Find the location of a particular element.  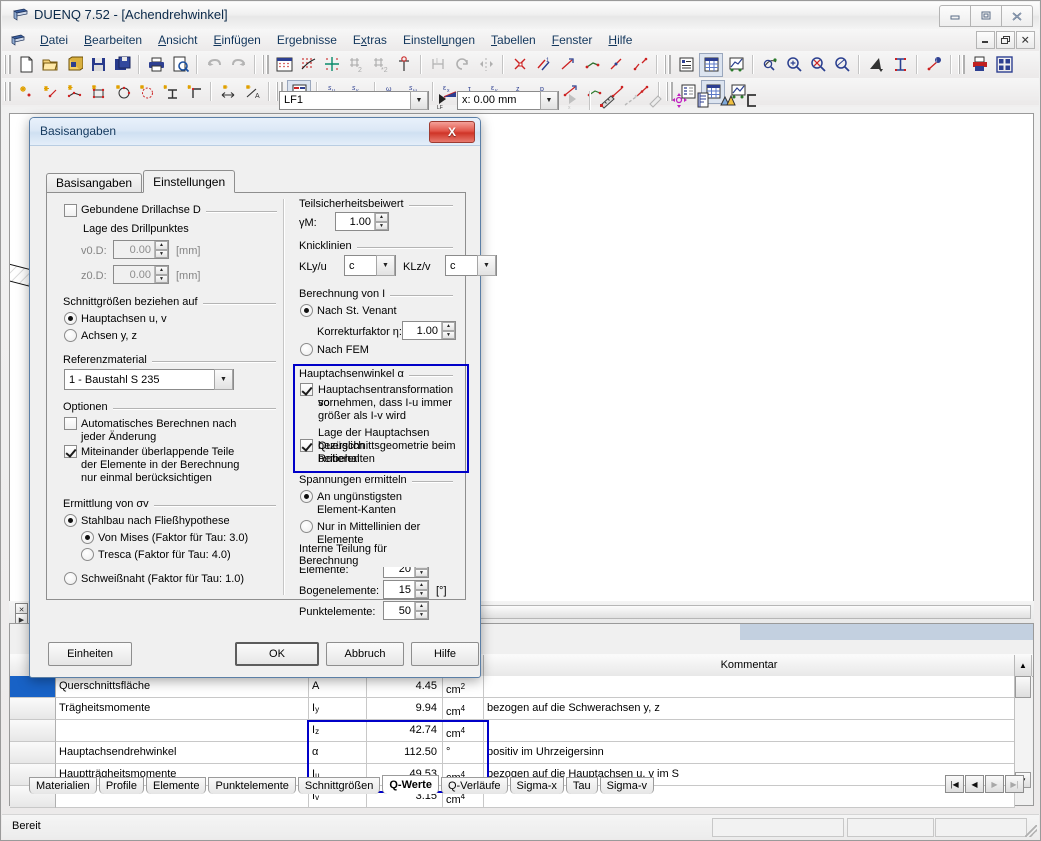

table-cell-value: 42.74 is located at coordinates (405, 731).